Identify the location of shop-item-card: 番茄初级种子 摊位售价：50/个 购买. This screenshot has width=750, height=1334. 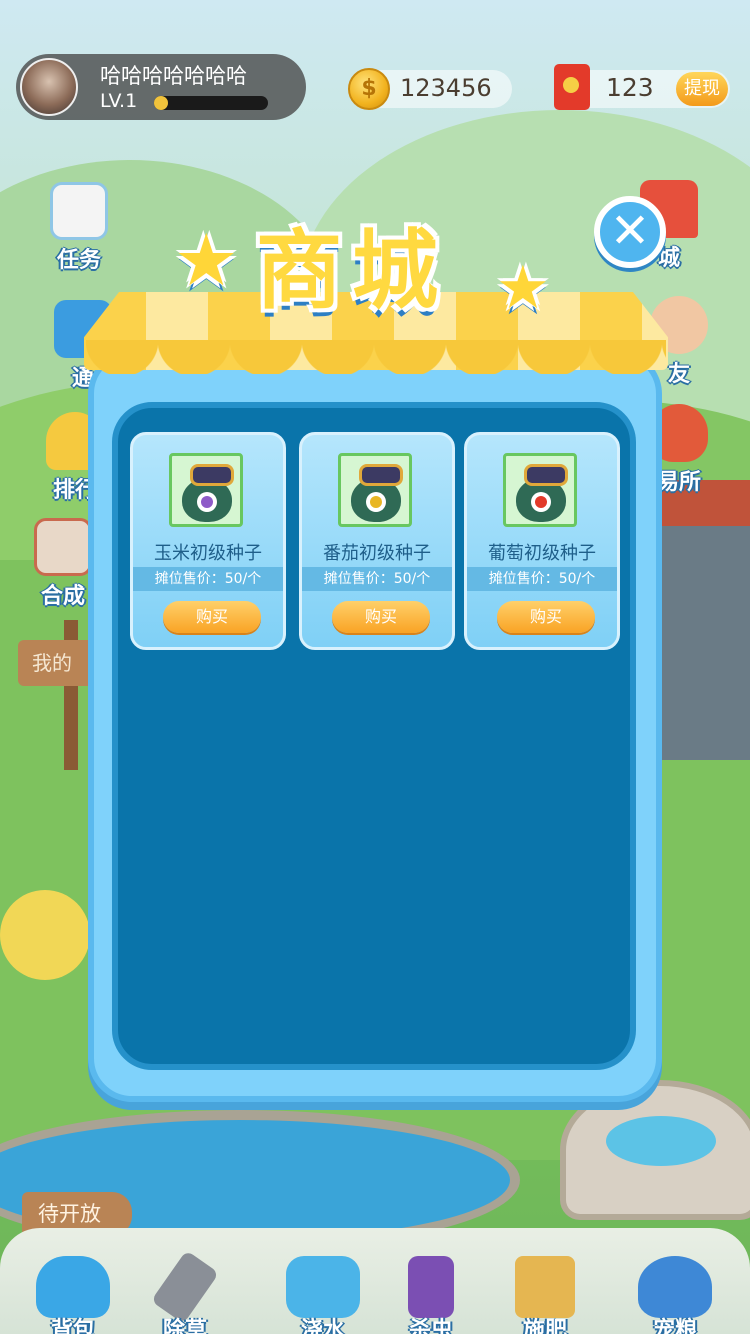
(377, 541).